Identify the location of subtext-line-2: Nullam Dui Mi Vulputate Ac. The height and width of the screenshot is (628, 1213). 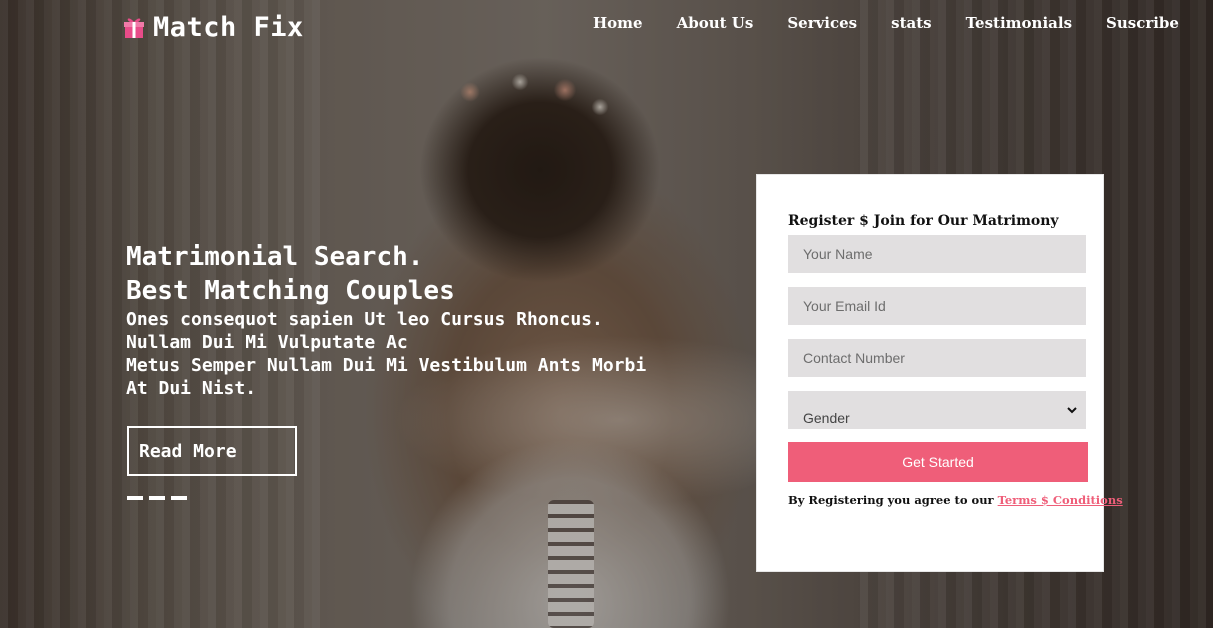
(267, 342).